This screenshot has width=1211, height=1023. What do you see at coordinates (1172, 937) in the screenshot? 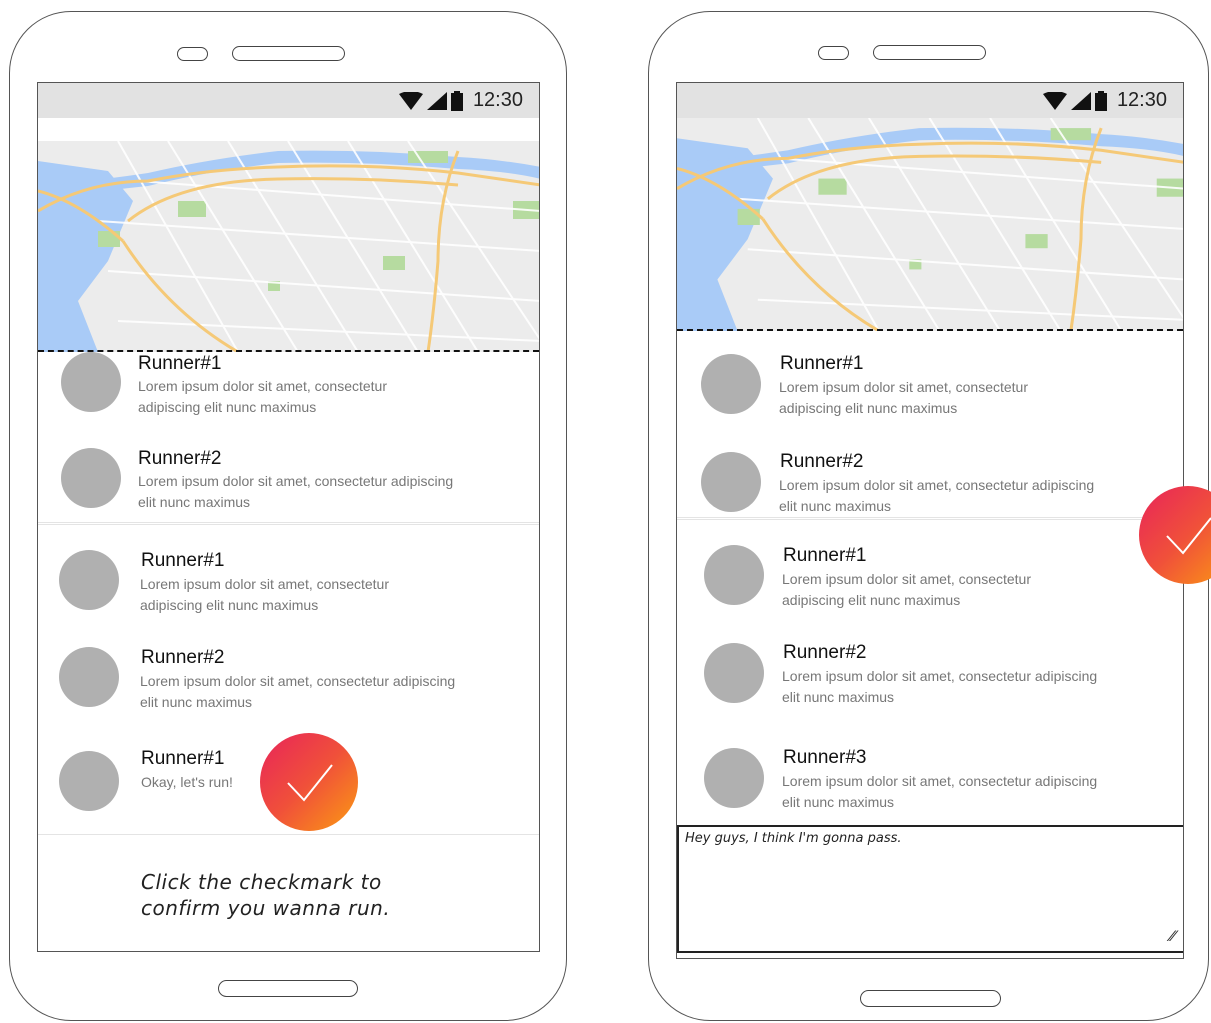
I see `resize-handle-icon: ⁄⁄` at bounding box center [1172, 937].